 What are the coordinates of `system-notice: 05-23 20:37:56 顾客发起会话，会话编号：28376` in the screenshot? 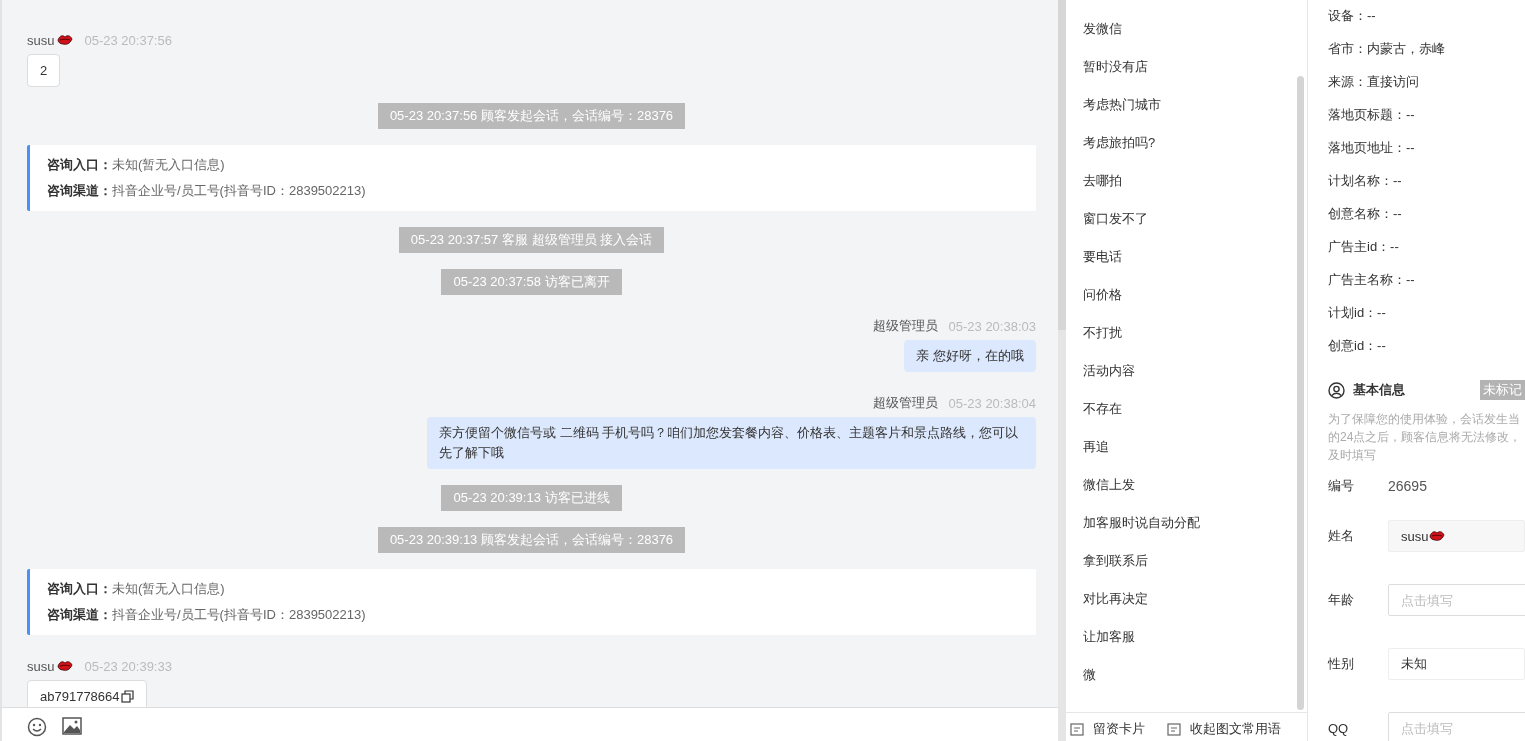 It's located at (531, 116).